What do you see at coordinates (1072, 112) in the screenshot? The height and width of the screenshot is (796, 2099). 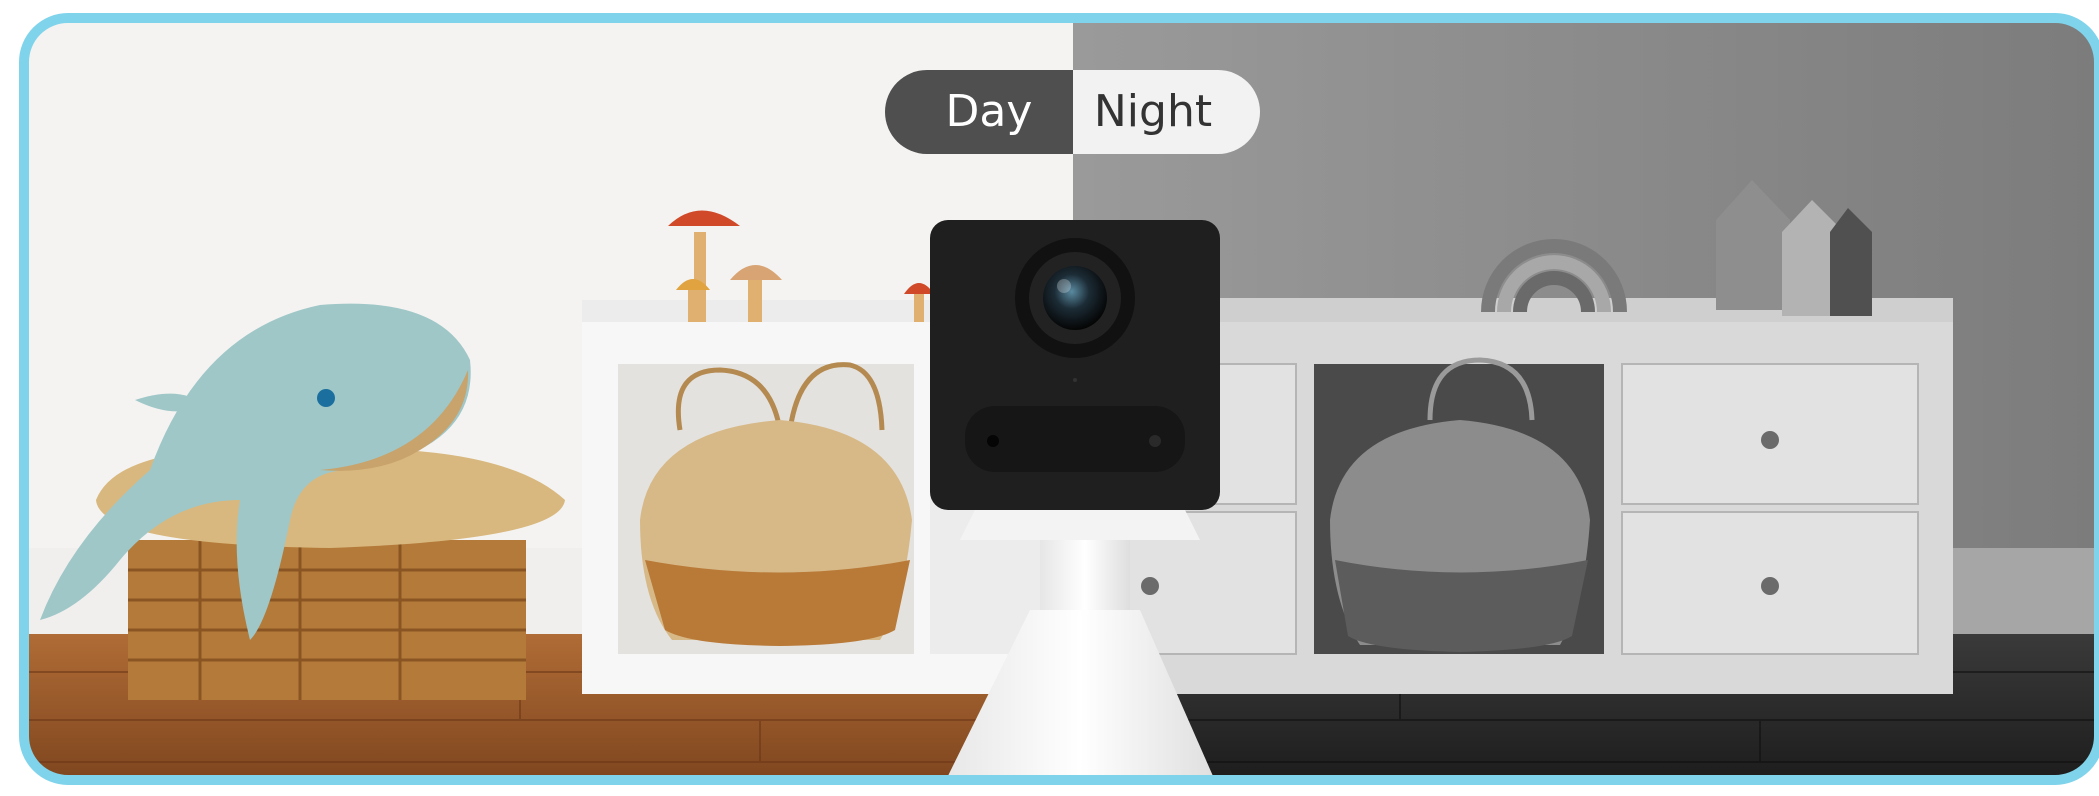 I see `day-night-toggle: Day Night` at bounding box center [1072, 112].